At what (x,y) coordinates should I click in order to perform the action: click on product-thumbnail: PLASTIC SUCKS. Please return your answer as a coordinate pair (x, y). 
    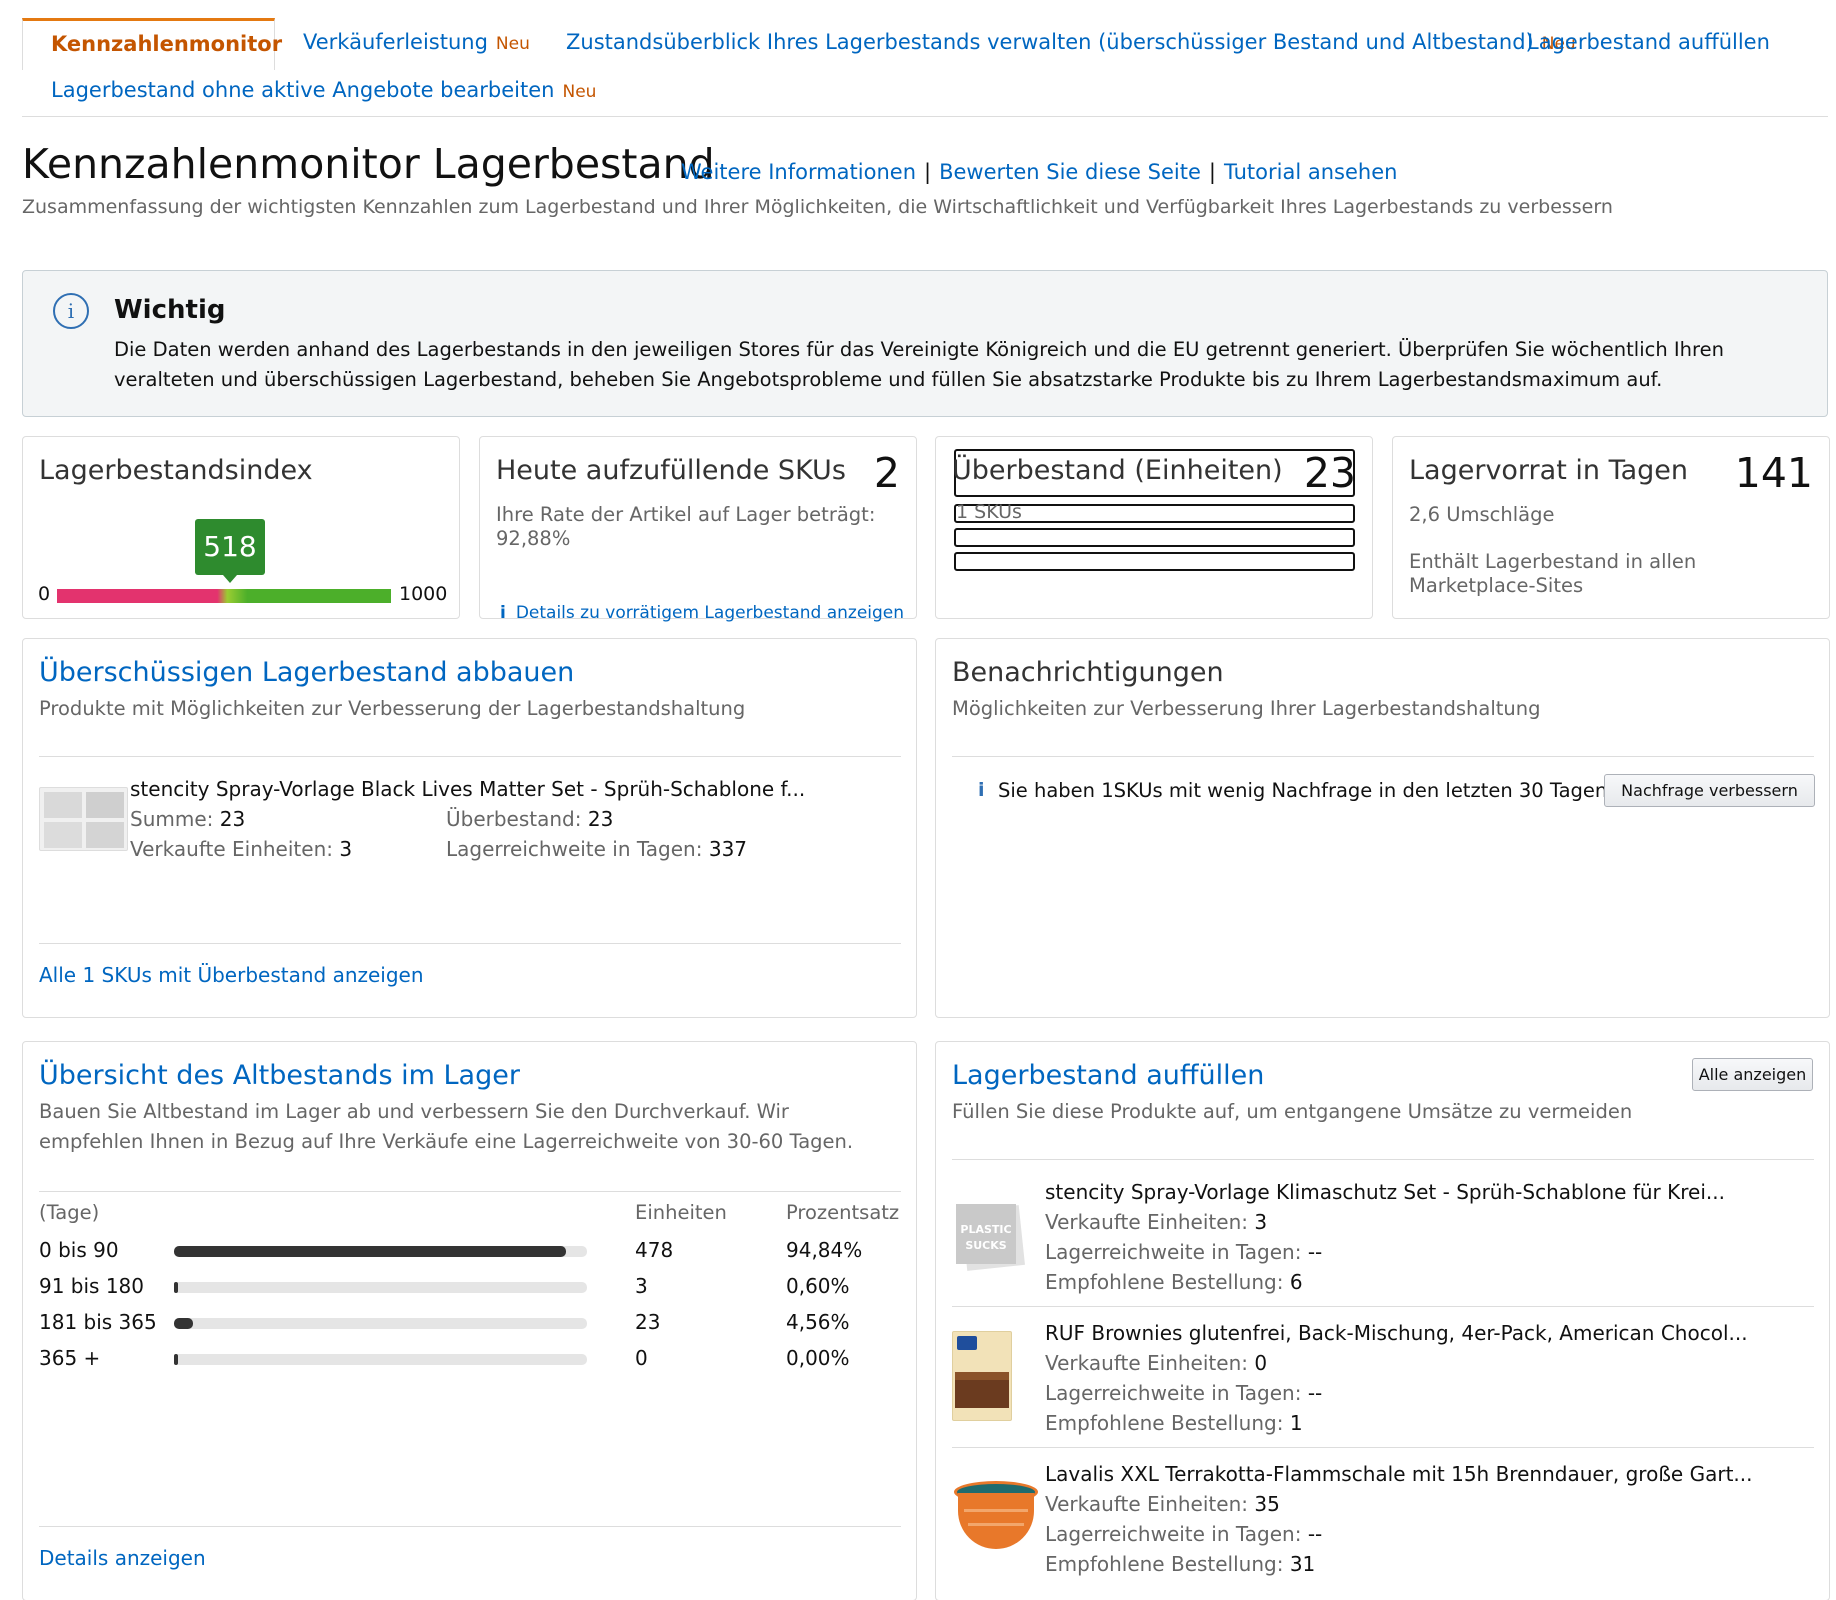
    Looking at the image, I should click on (990, 1236).